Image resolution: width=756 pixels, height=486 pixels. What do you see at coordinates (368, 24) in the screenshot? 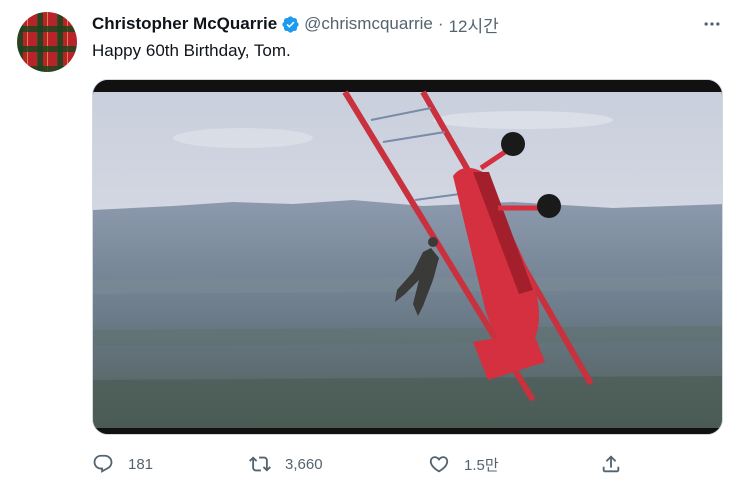
I see `author-handle: @chrismcquarrie` at bounding box center [368, 24].